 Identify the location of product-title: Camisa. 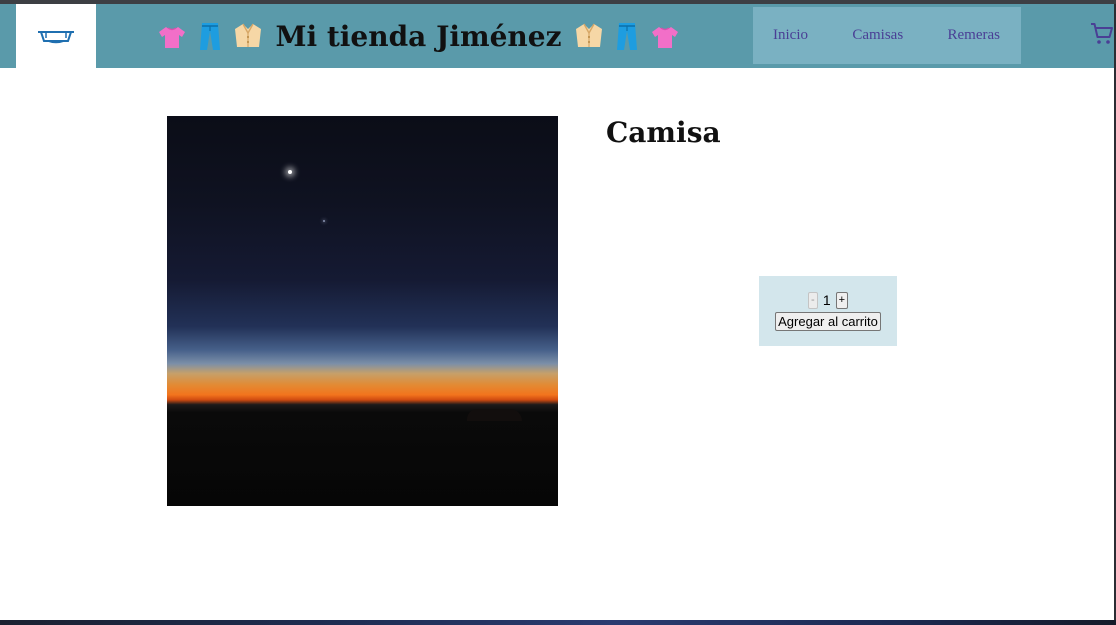
(663, 132).